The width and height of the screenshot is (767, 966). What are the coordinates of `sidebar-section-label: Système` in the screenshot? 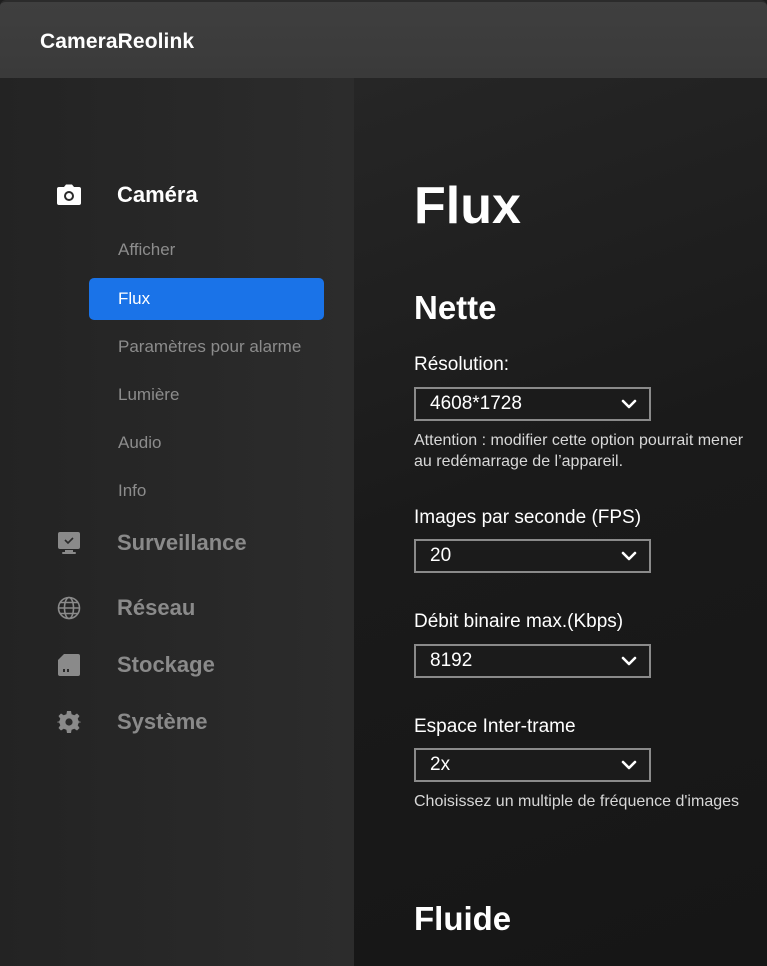 It's located at (162, 721).